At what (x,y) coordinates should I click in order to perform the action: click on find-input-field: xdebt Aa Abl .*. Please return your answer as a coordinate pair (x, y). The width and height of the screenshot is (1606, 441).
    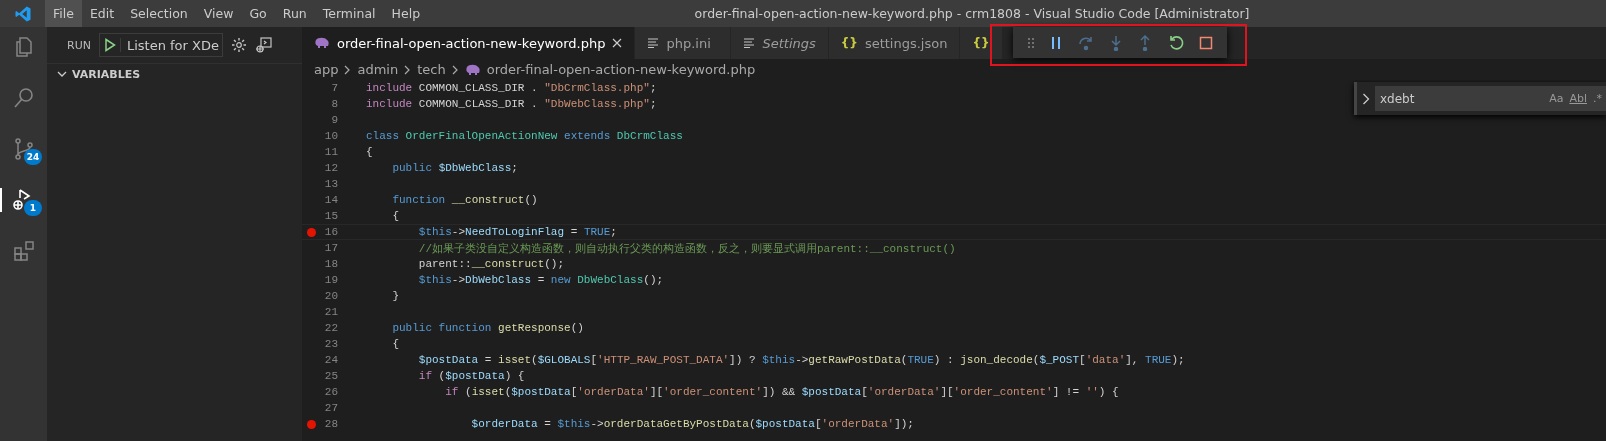
    Looking at the image, I should click on (1490, 98).